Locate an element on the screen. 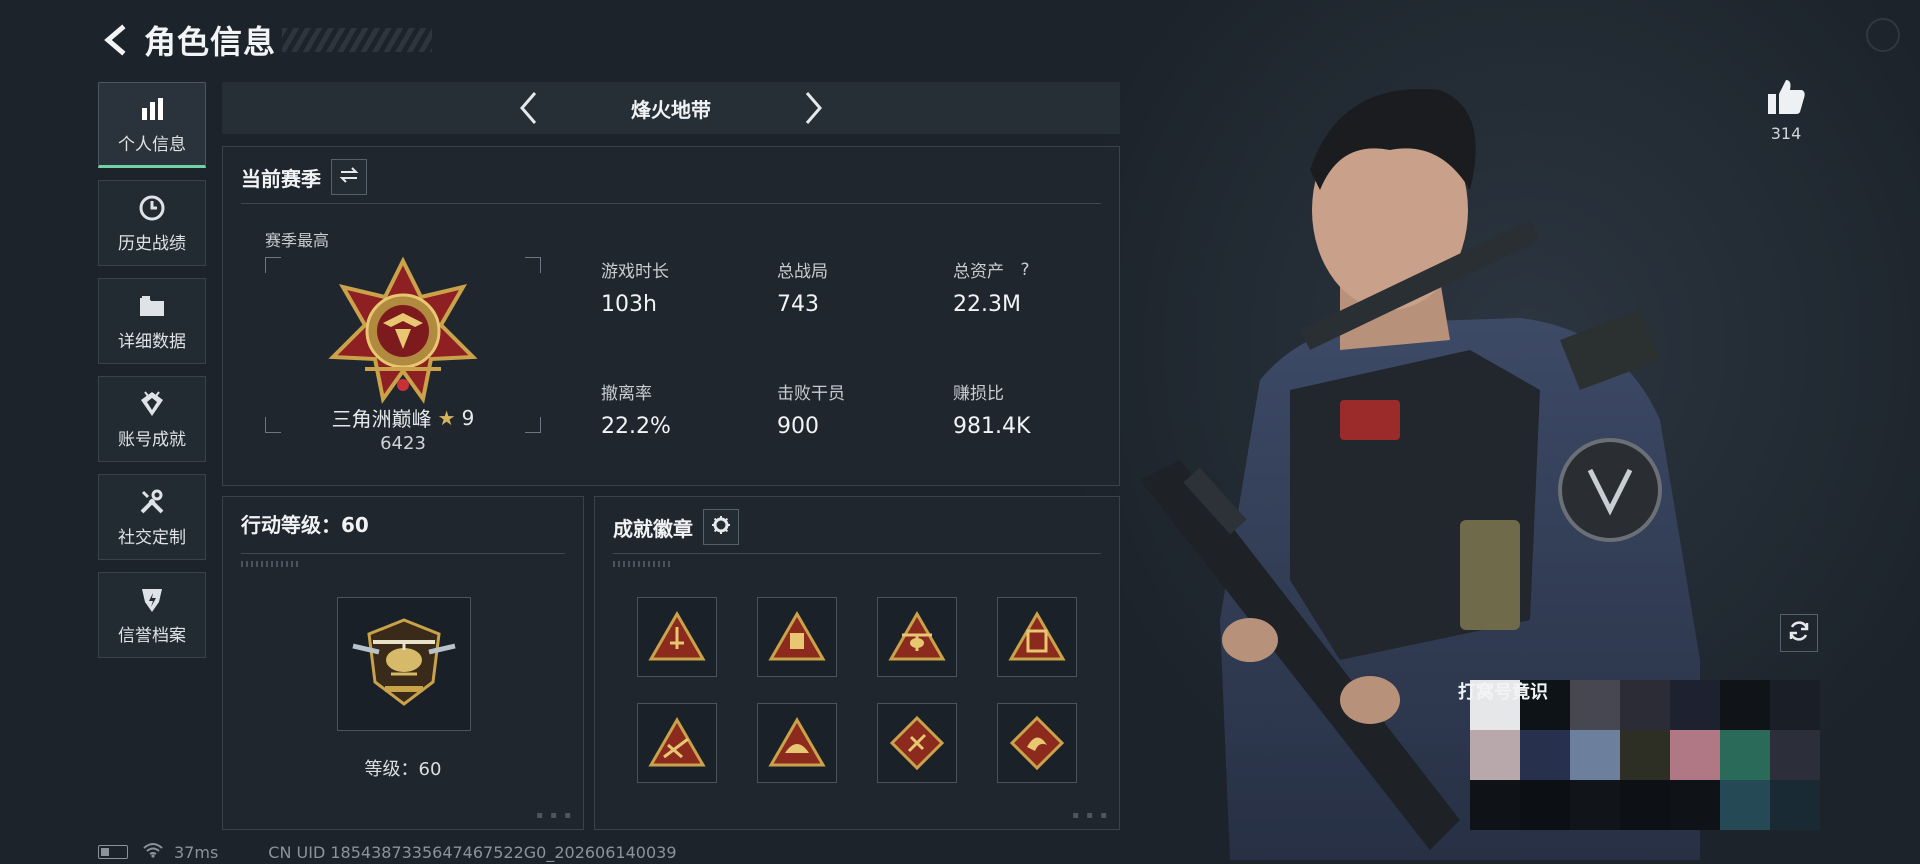 This screenshot has height=864, width=1920. swap-season-button is located at coordinates (349, 177).